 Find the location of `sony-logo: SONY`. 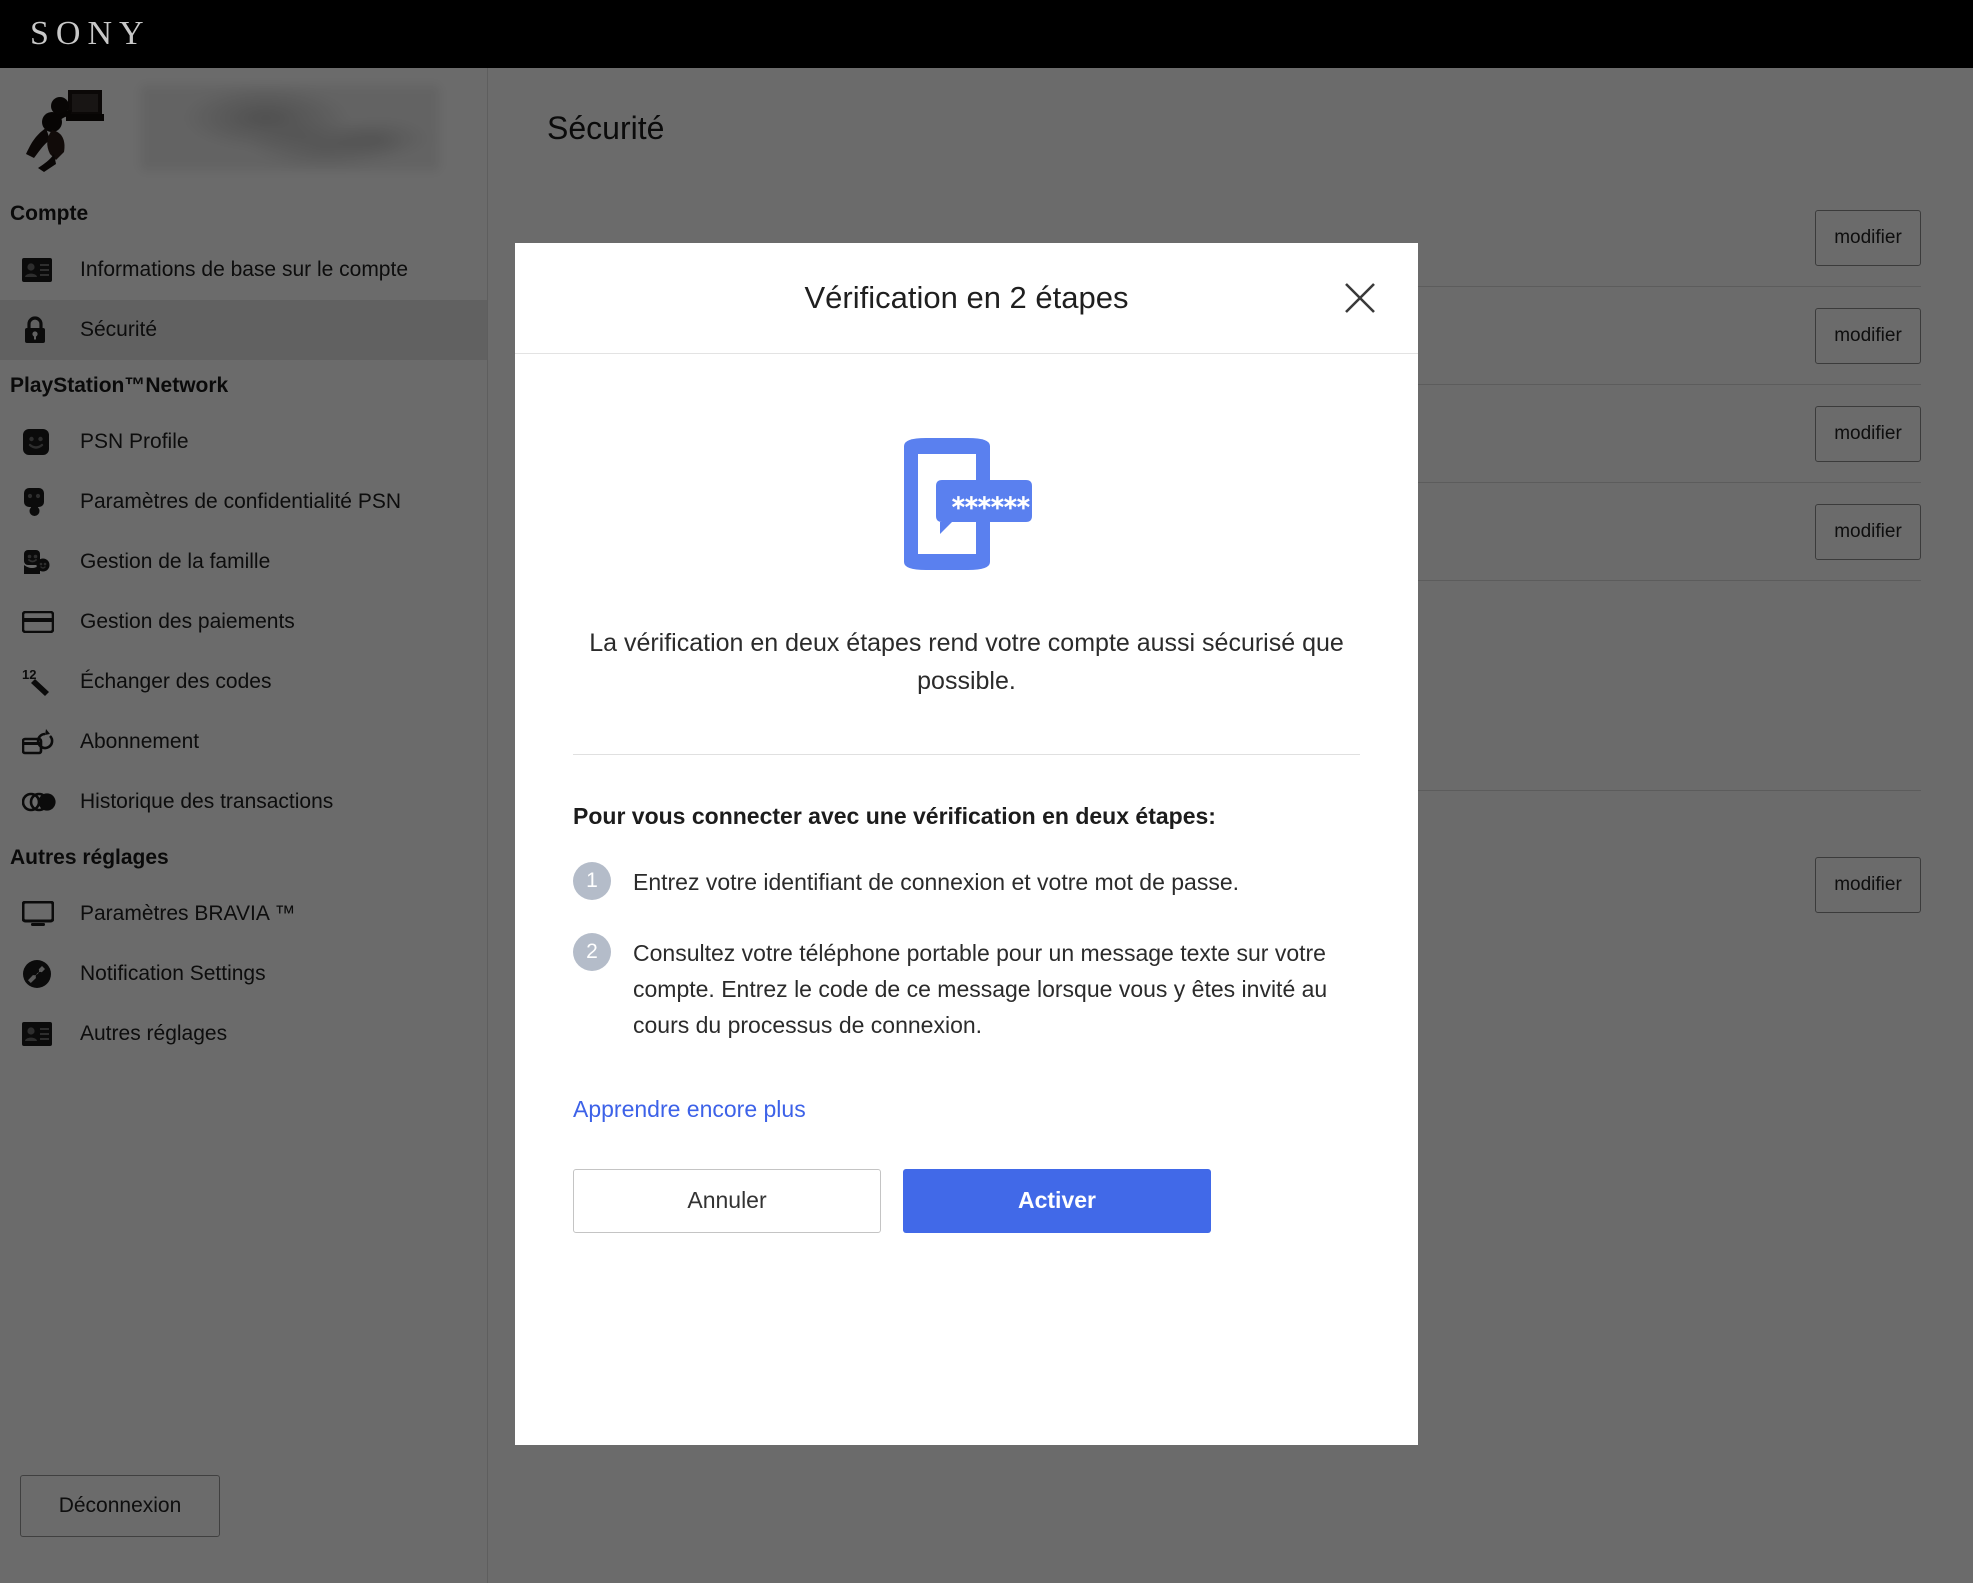

sony-logo: SONY is located at coordinates (90, 33).